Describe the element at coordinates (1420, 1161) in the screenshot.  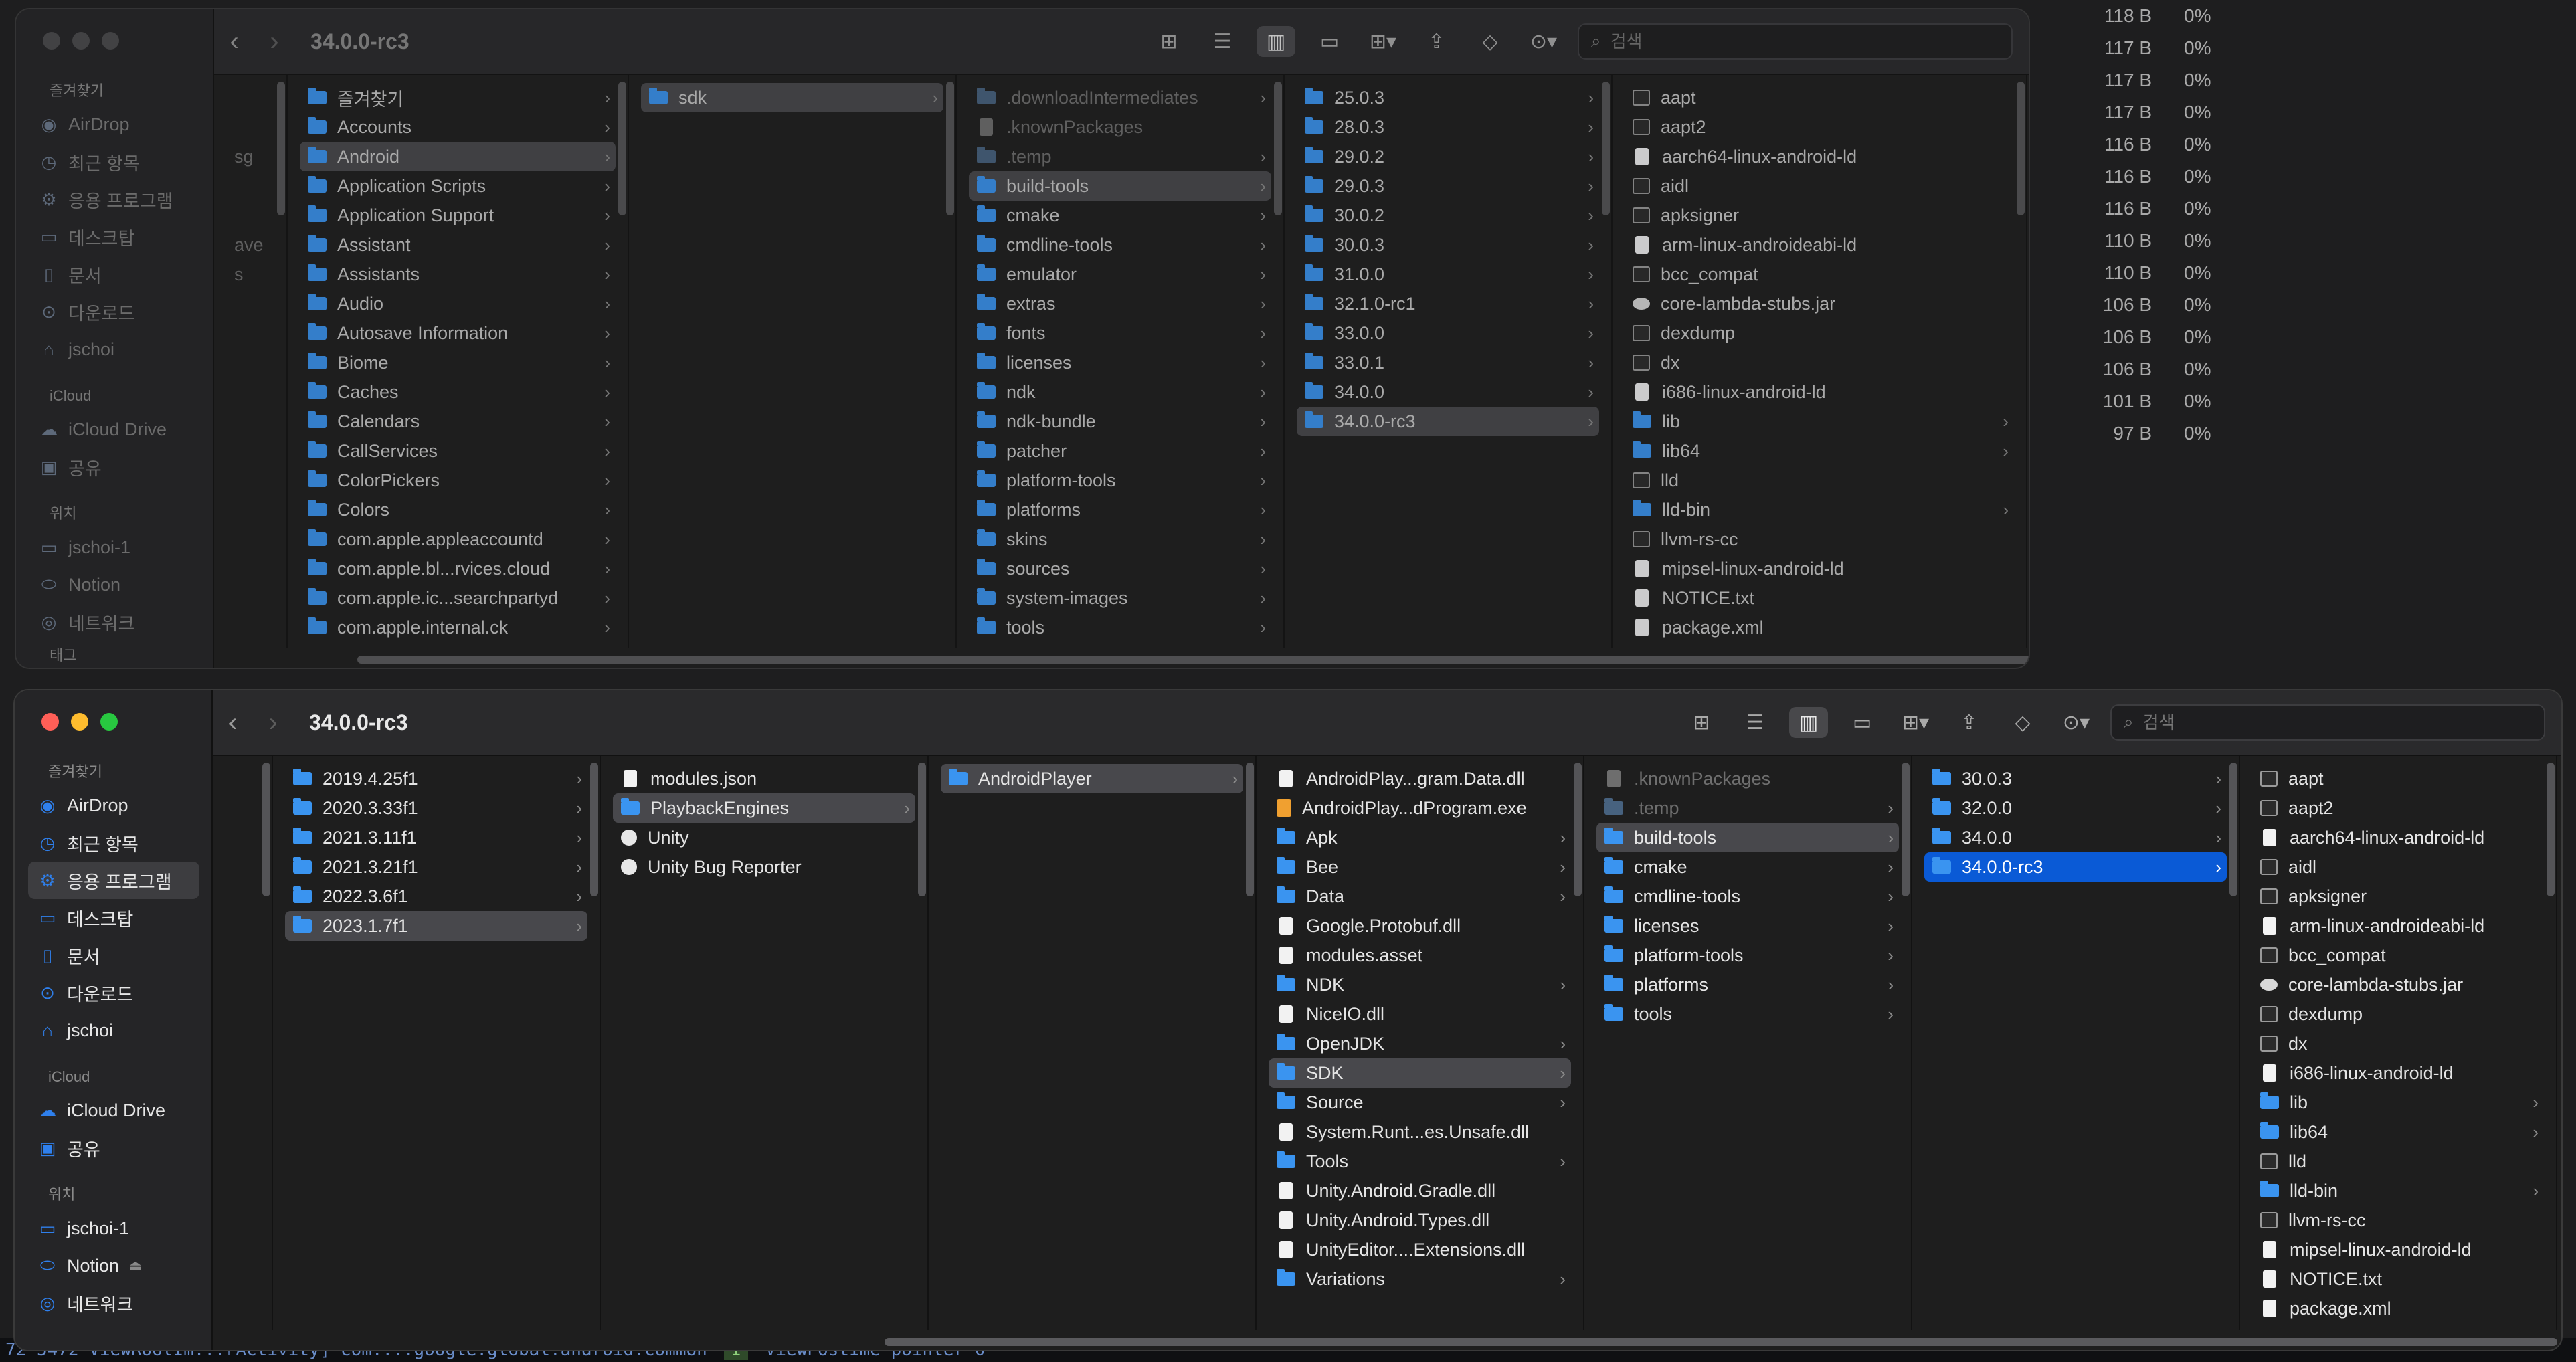
I see `list-item: Tools ›` at that location.